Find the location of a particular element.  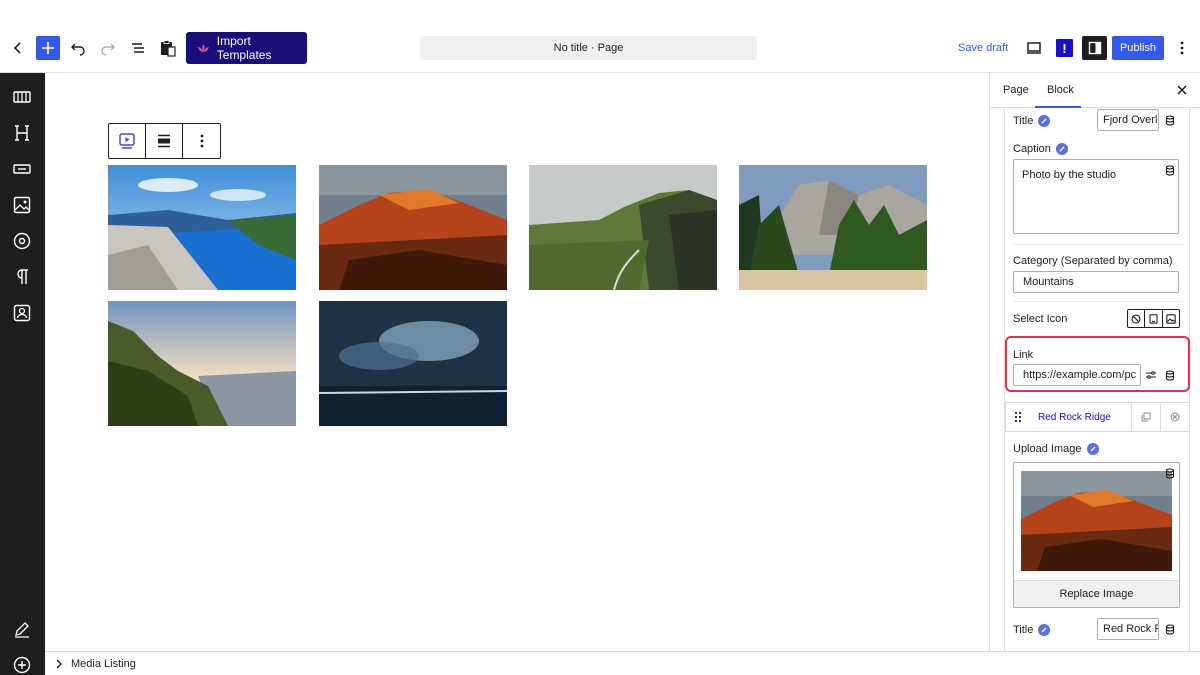

block-type-button is located at coordinates (127, 141).